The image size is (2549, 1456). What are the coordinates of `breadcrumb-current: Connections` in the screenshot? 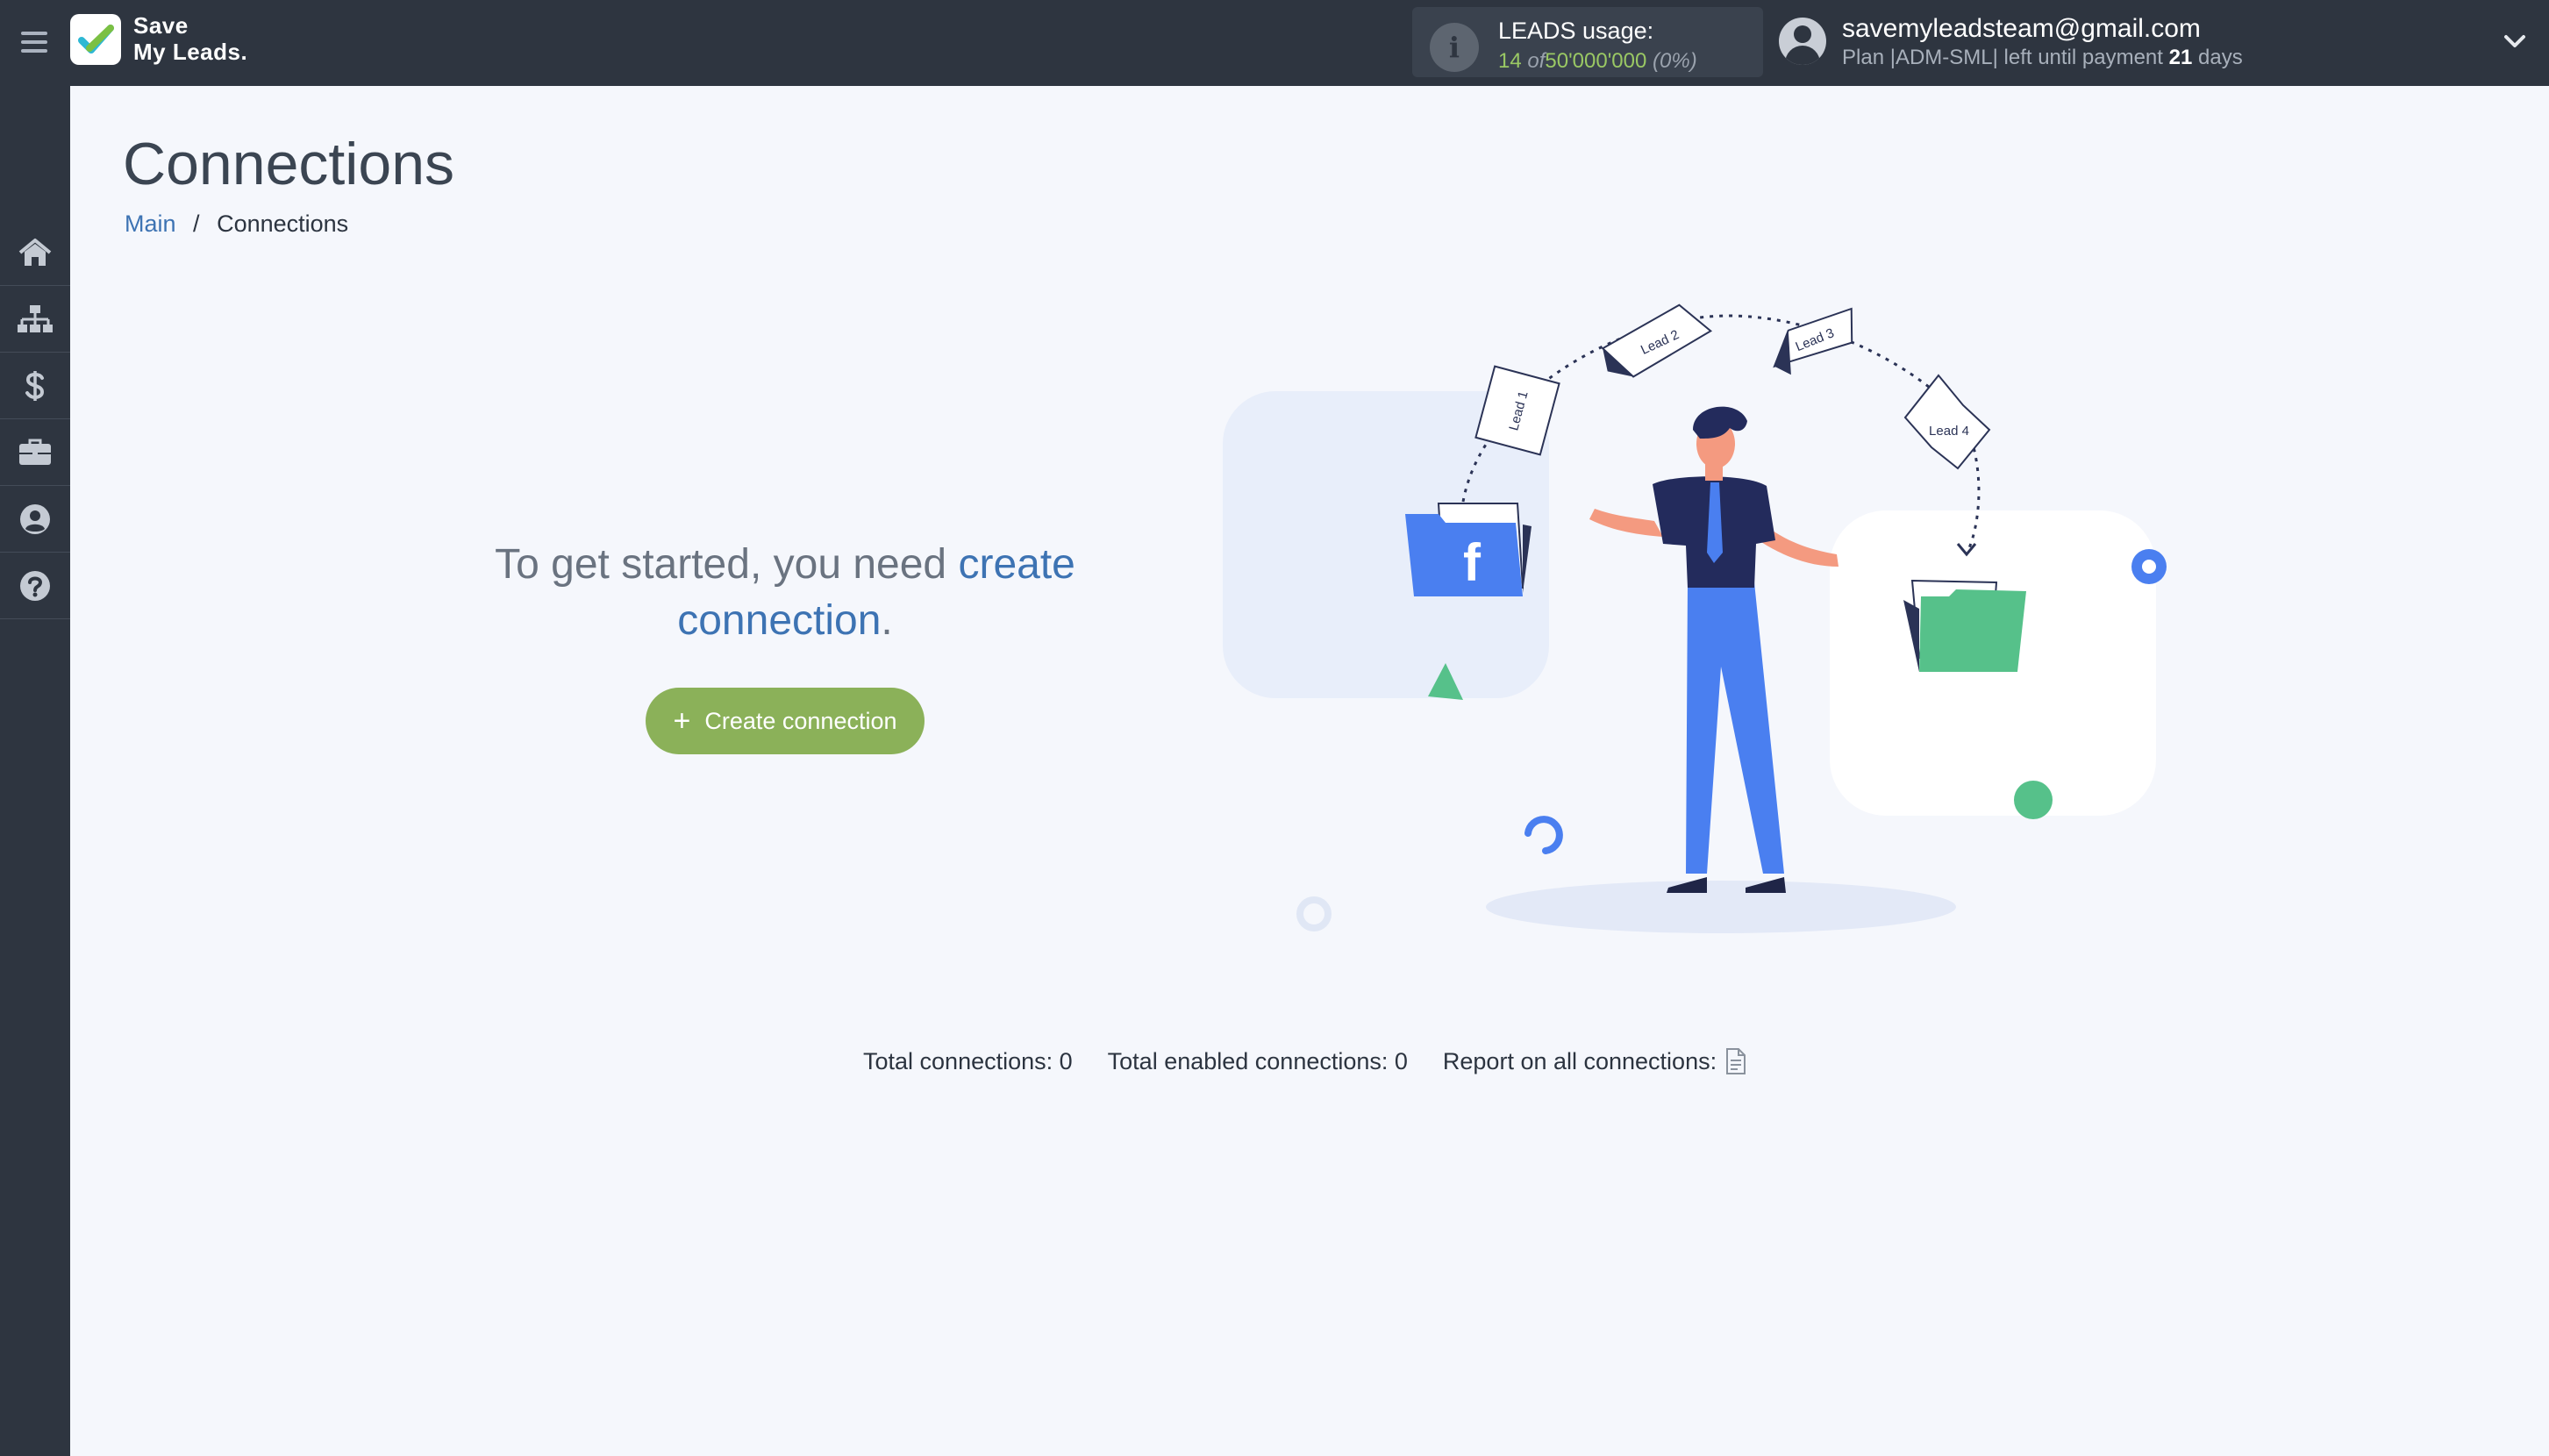 It's located at (283, 224).